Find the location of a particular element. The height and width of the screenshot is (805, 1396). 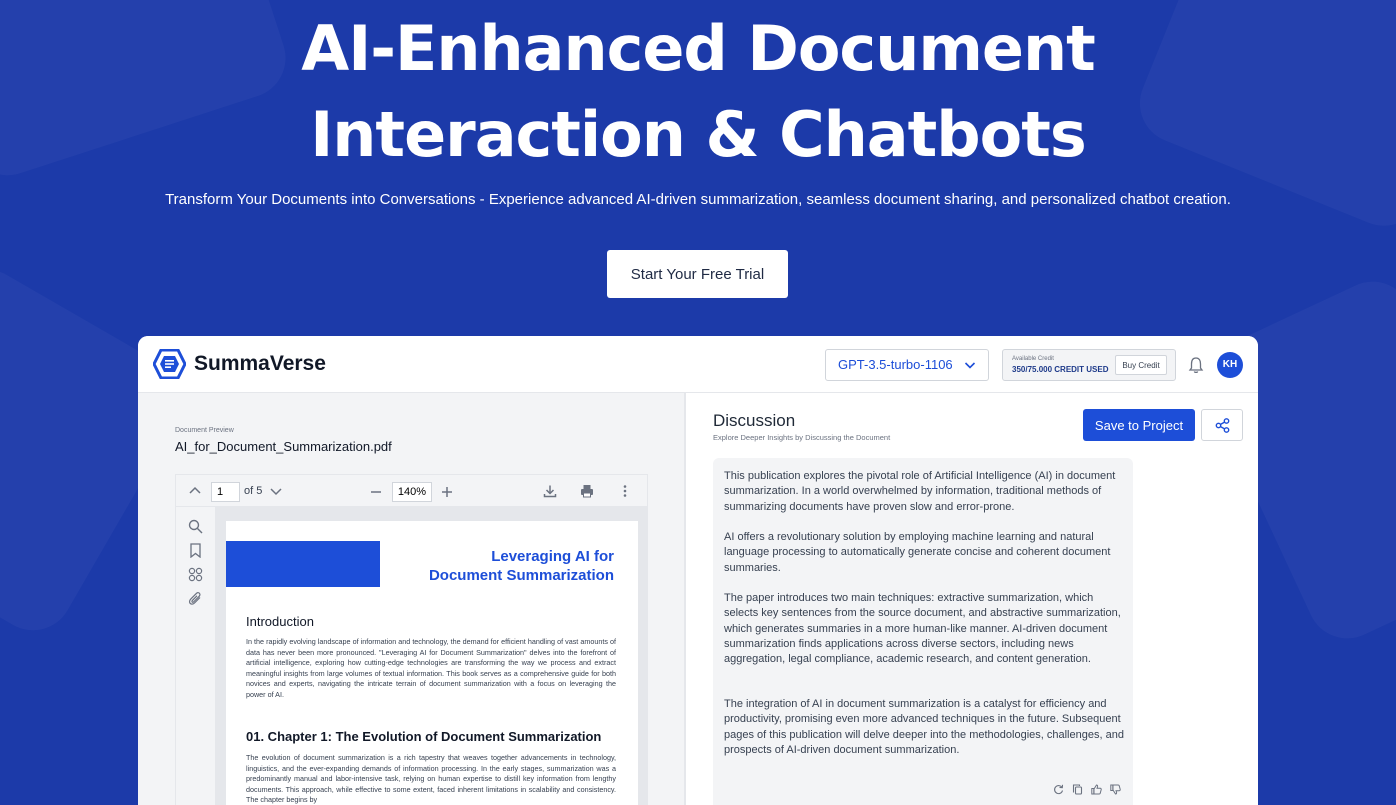

zoom-in-icon is located at coordinates (447, 492).